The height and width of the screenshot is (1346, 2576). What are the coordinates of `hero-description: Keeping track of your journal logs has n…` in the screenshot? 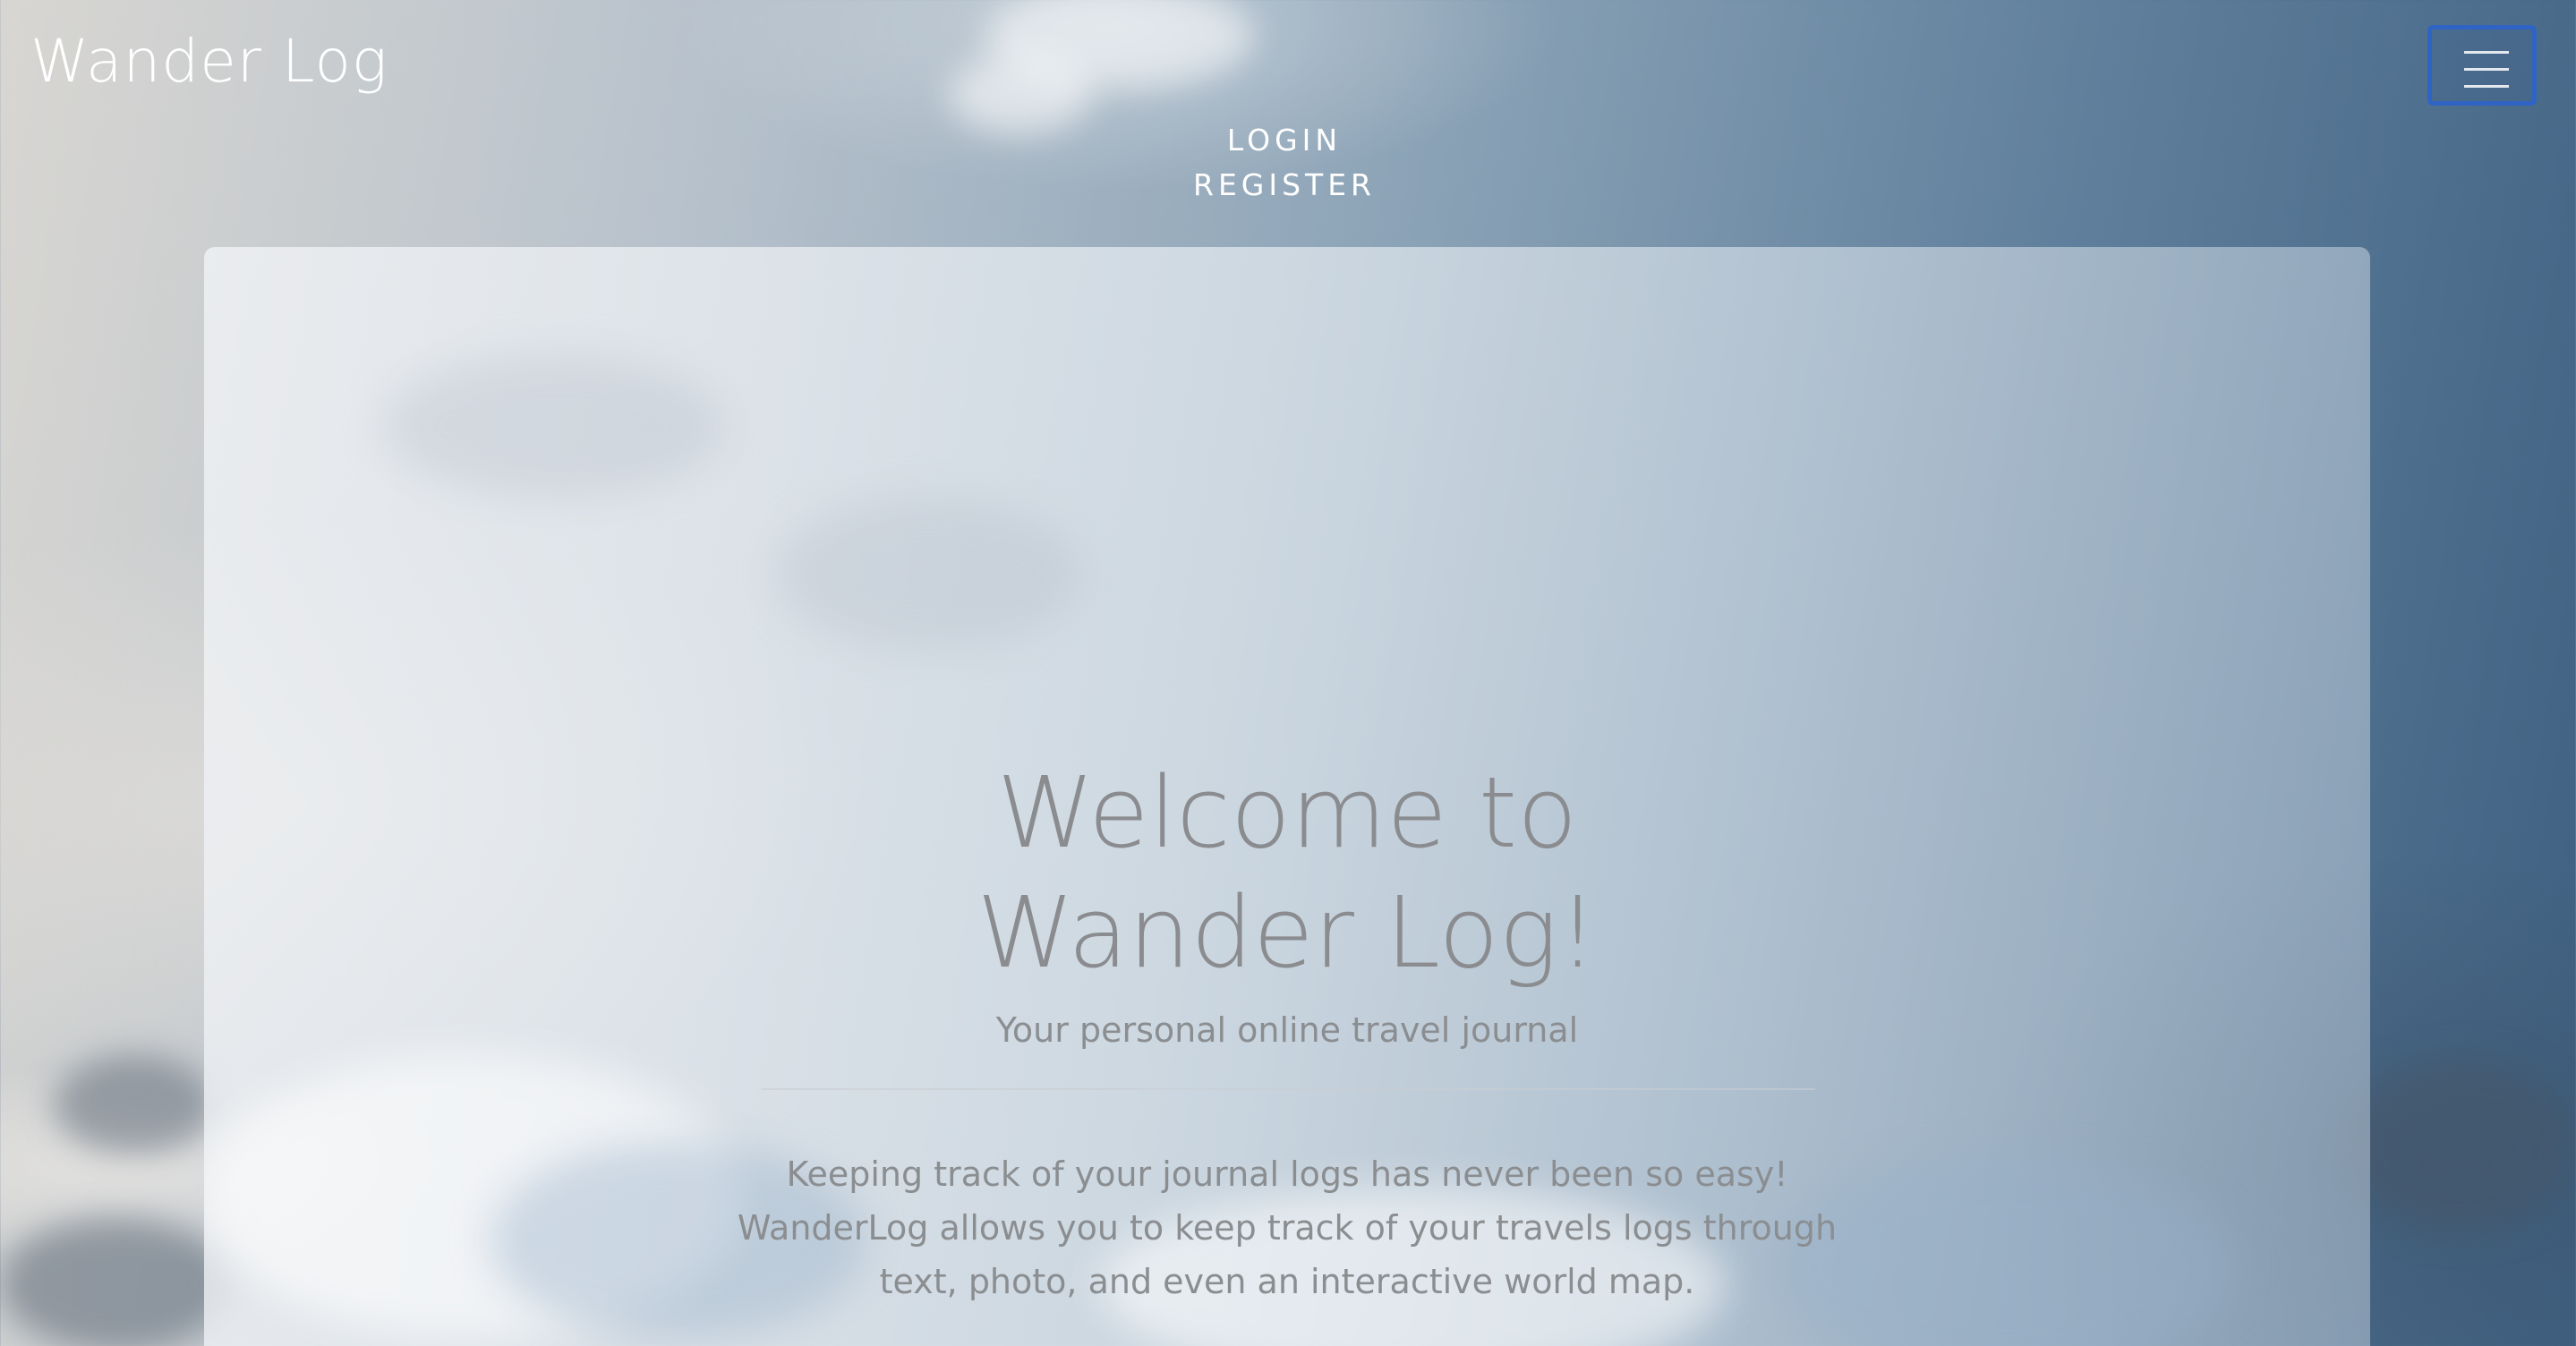 It's located at (1287, 1227).